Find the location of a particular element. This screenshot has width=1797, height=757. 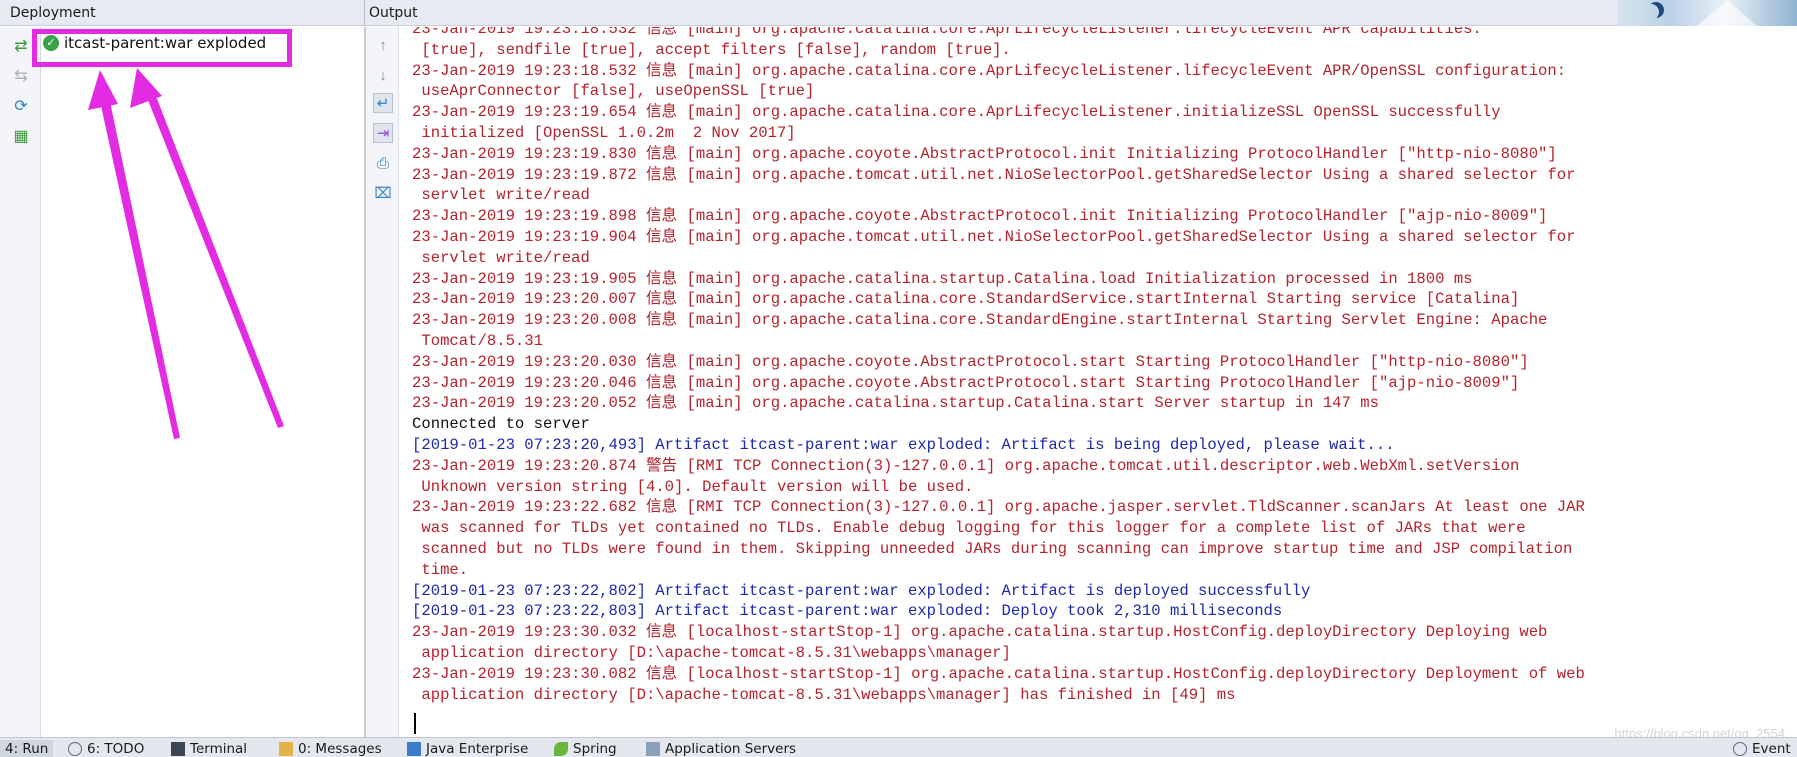

run-tab-label: 4: Run is located at coordinates (27, 748).